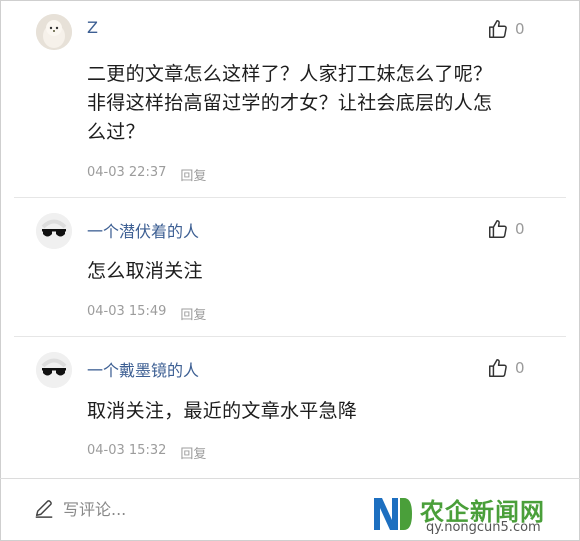  What do you see at coordinates (127, 450) in the screenshot?
I see `comment-timestamp: 04-03 15:32` at bounding box center [127, 450].